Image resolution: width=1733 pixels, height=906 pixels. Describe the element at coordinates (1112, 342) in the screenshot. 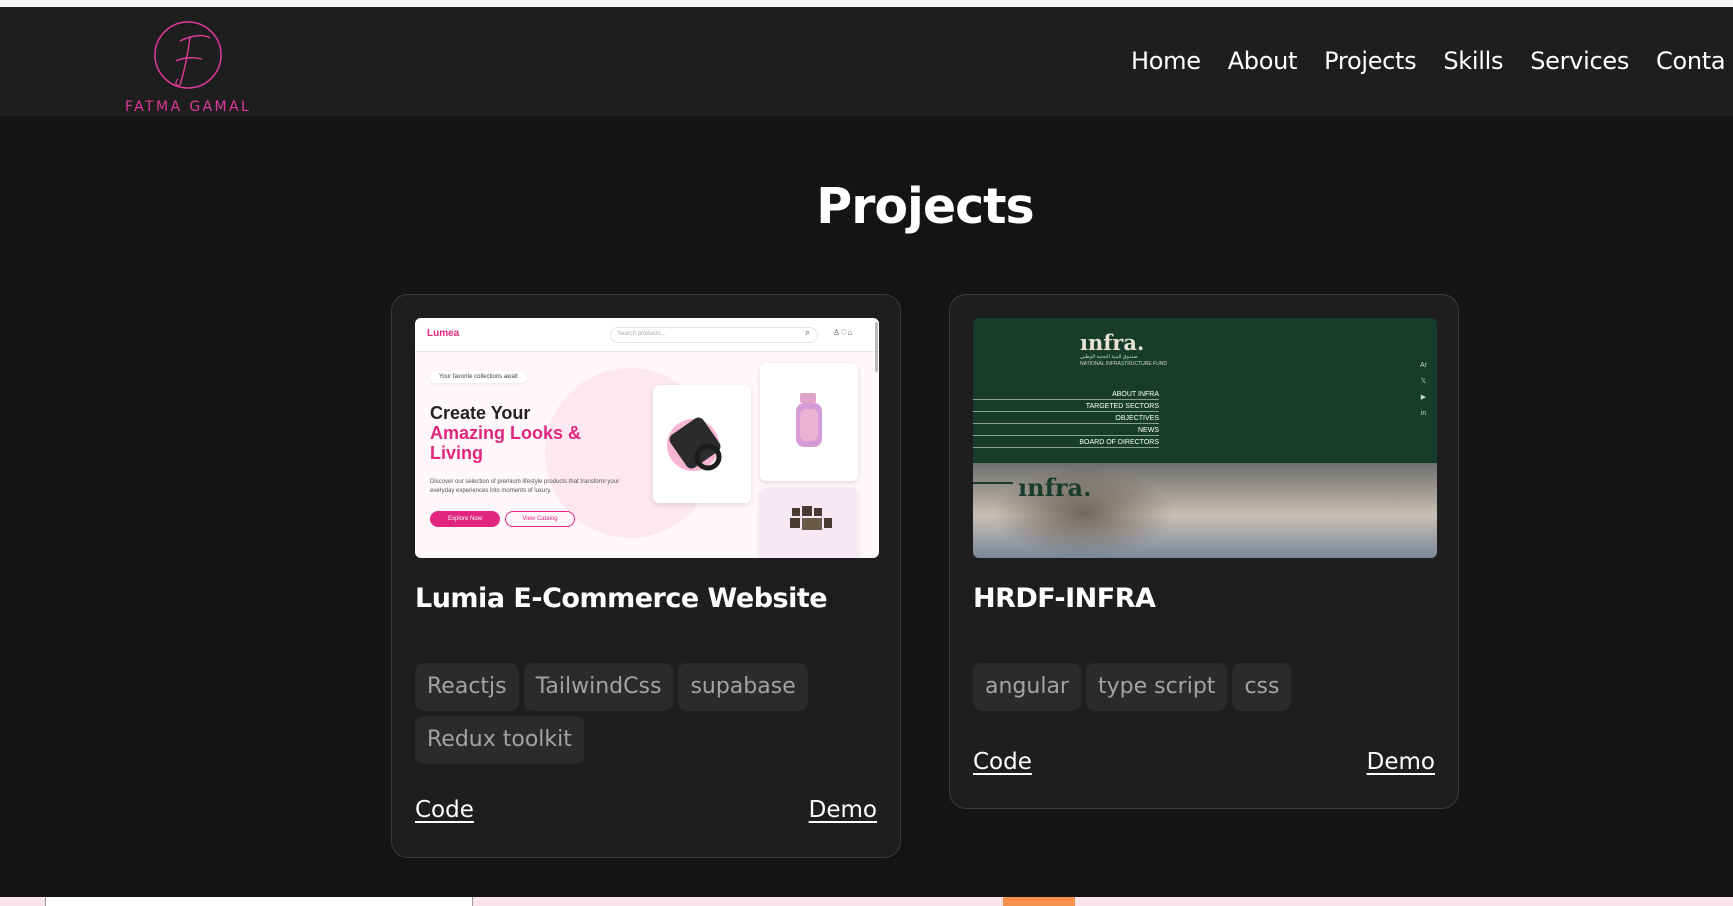

I see `infra-logo: ınfra.` at that location.